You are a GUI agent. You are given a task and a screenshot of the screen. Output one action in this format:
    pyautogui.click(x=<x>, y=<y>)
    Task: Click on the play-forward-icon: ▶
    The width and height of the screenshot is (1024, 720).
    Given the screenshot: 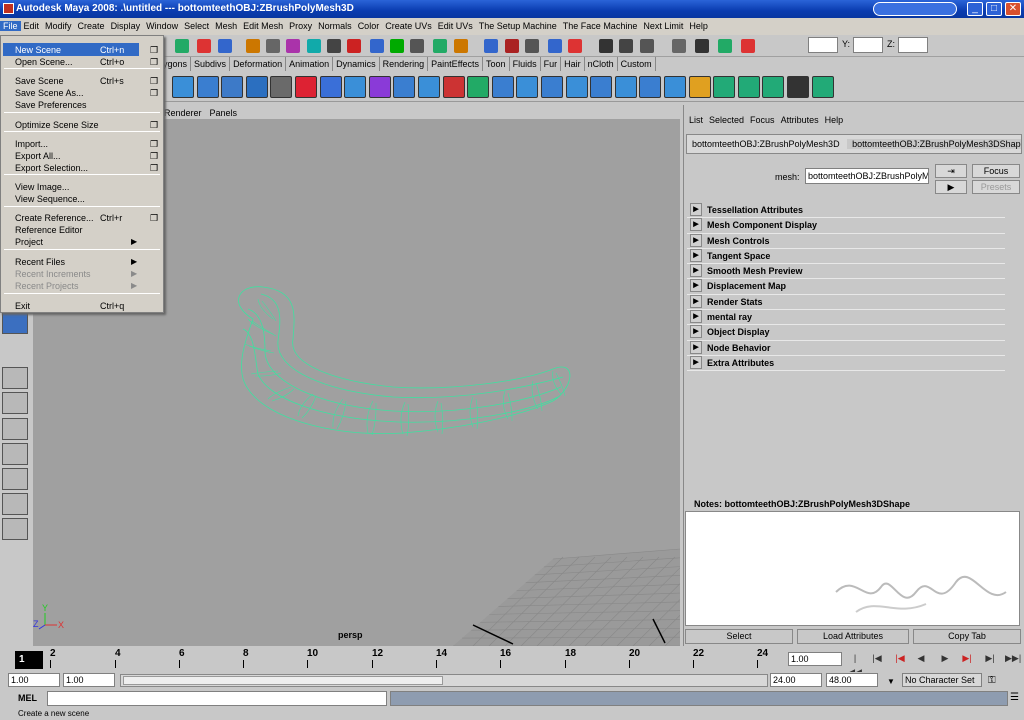 What is the action you would take?
    pyautogui.click(x=945, y=658)
    